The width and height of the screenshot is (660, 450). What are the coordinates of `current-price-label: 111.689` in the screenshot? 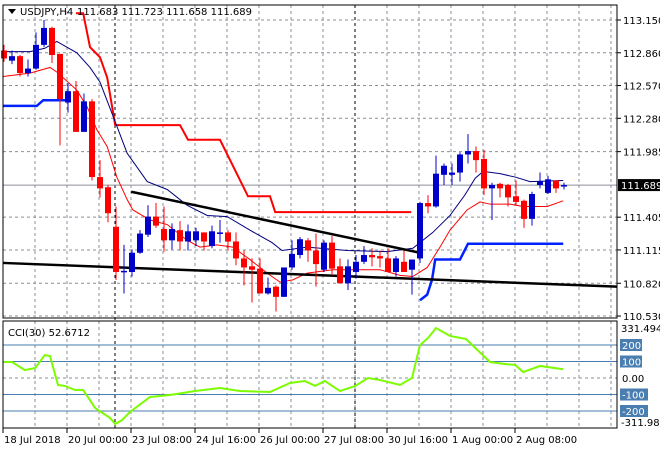 It's located at (640, 186).